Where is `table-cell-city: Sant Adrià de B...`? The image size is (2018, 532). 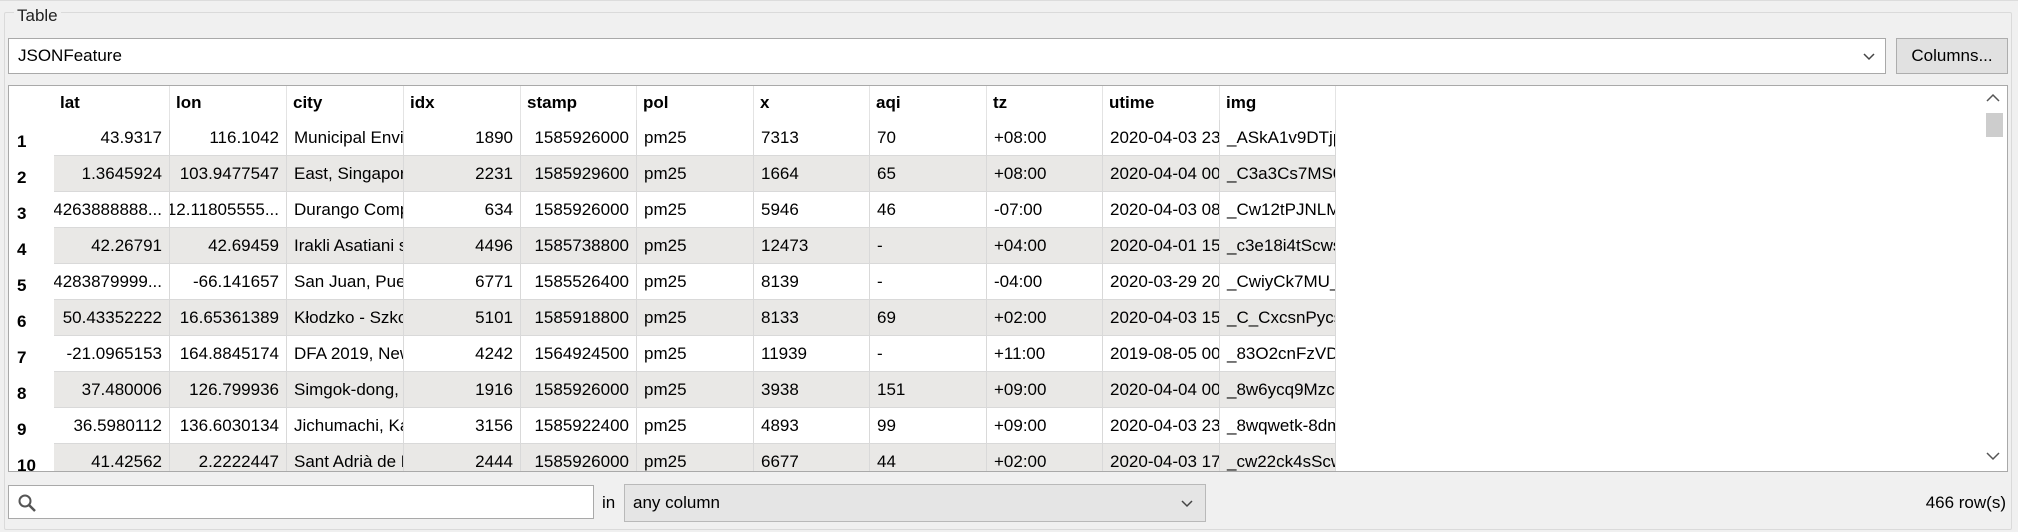 table-cell-city: Sant Adrià de B... is located at coordinates (345, 457).